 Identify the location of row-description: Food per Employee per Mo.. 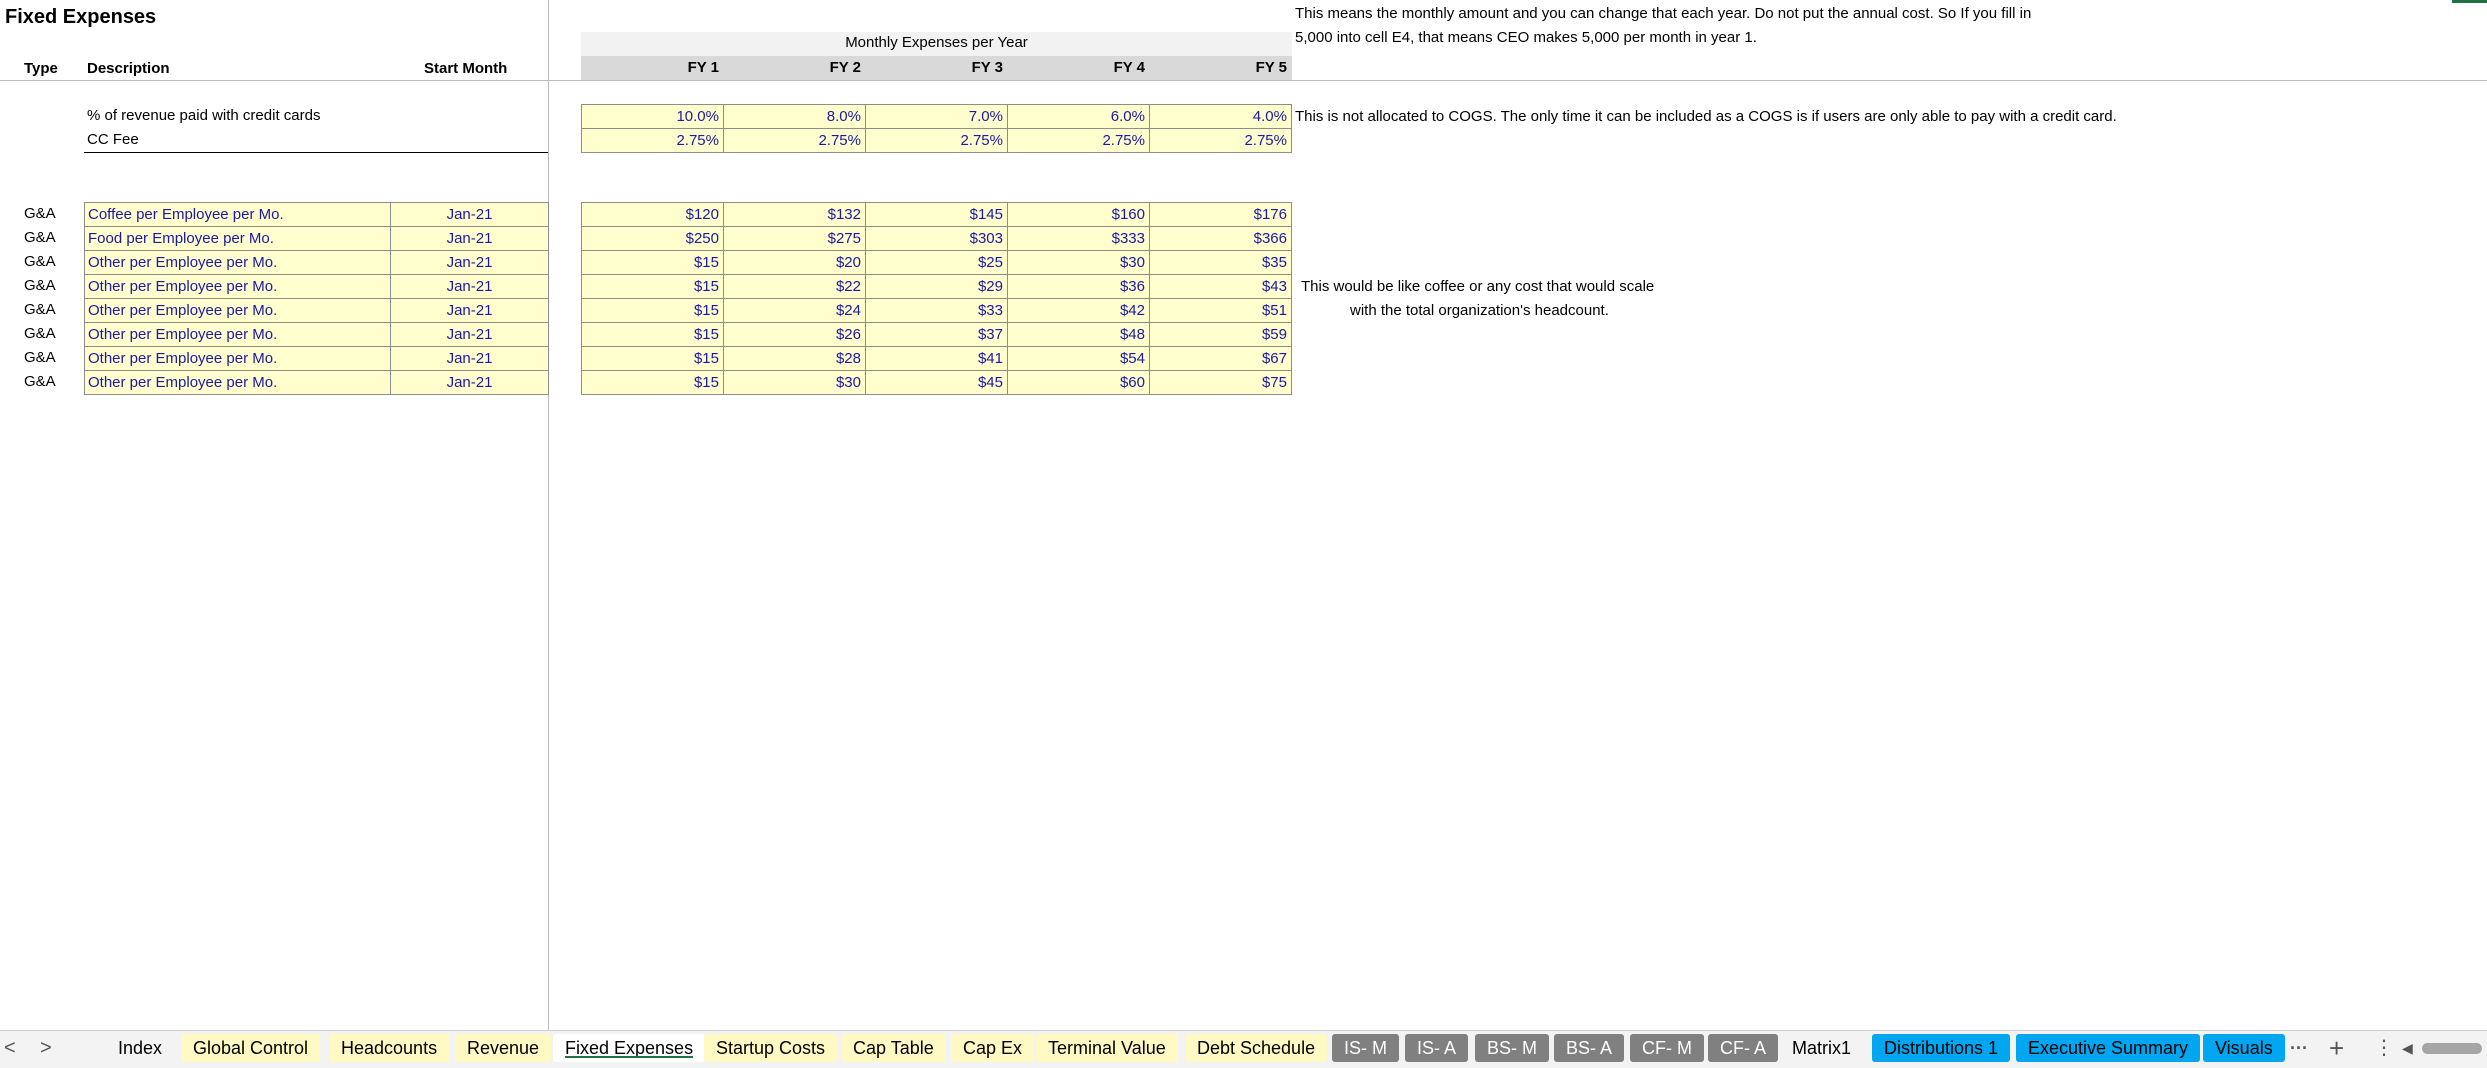
(237, 238).